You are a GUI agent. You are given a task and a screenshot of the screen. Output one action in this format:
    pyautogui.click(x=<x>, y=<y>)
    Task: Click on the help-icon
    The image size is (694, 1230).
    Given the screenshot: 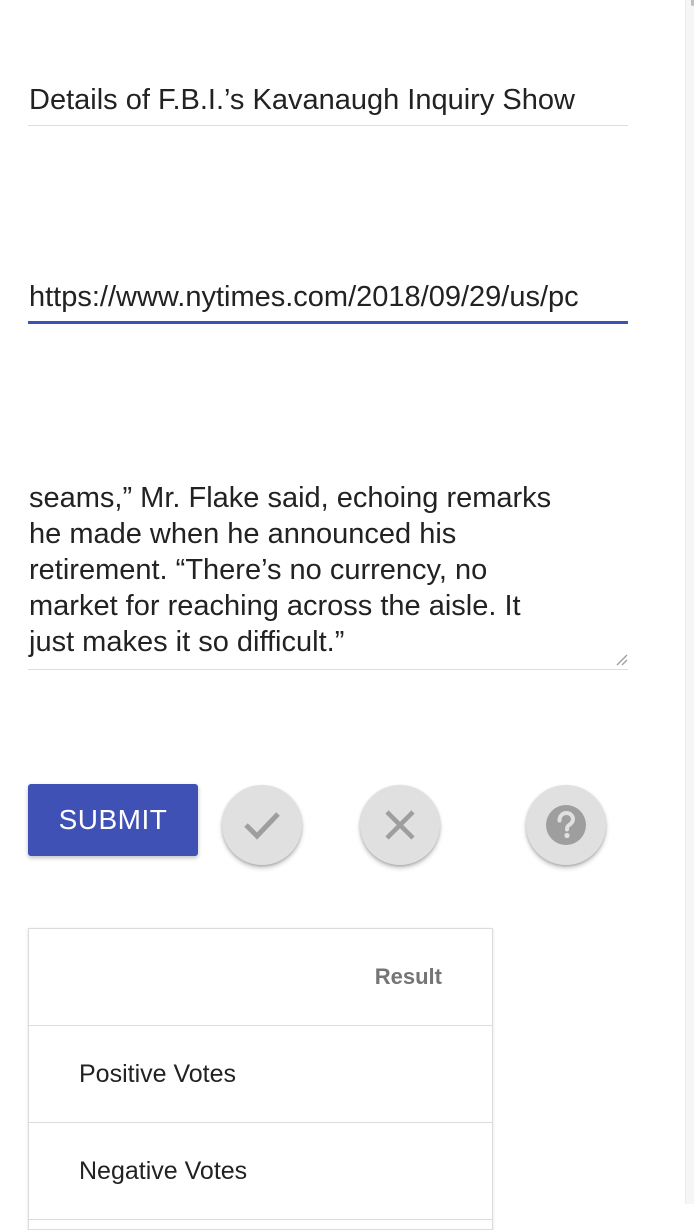 What is the action you would take?
    pyautogui.click(x=566, y=825)
    